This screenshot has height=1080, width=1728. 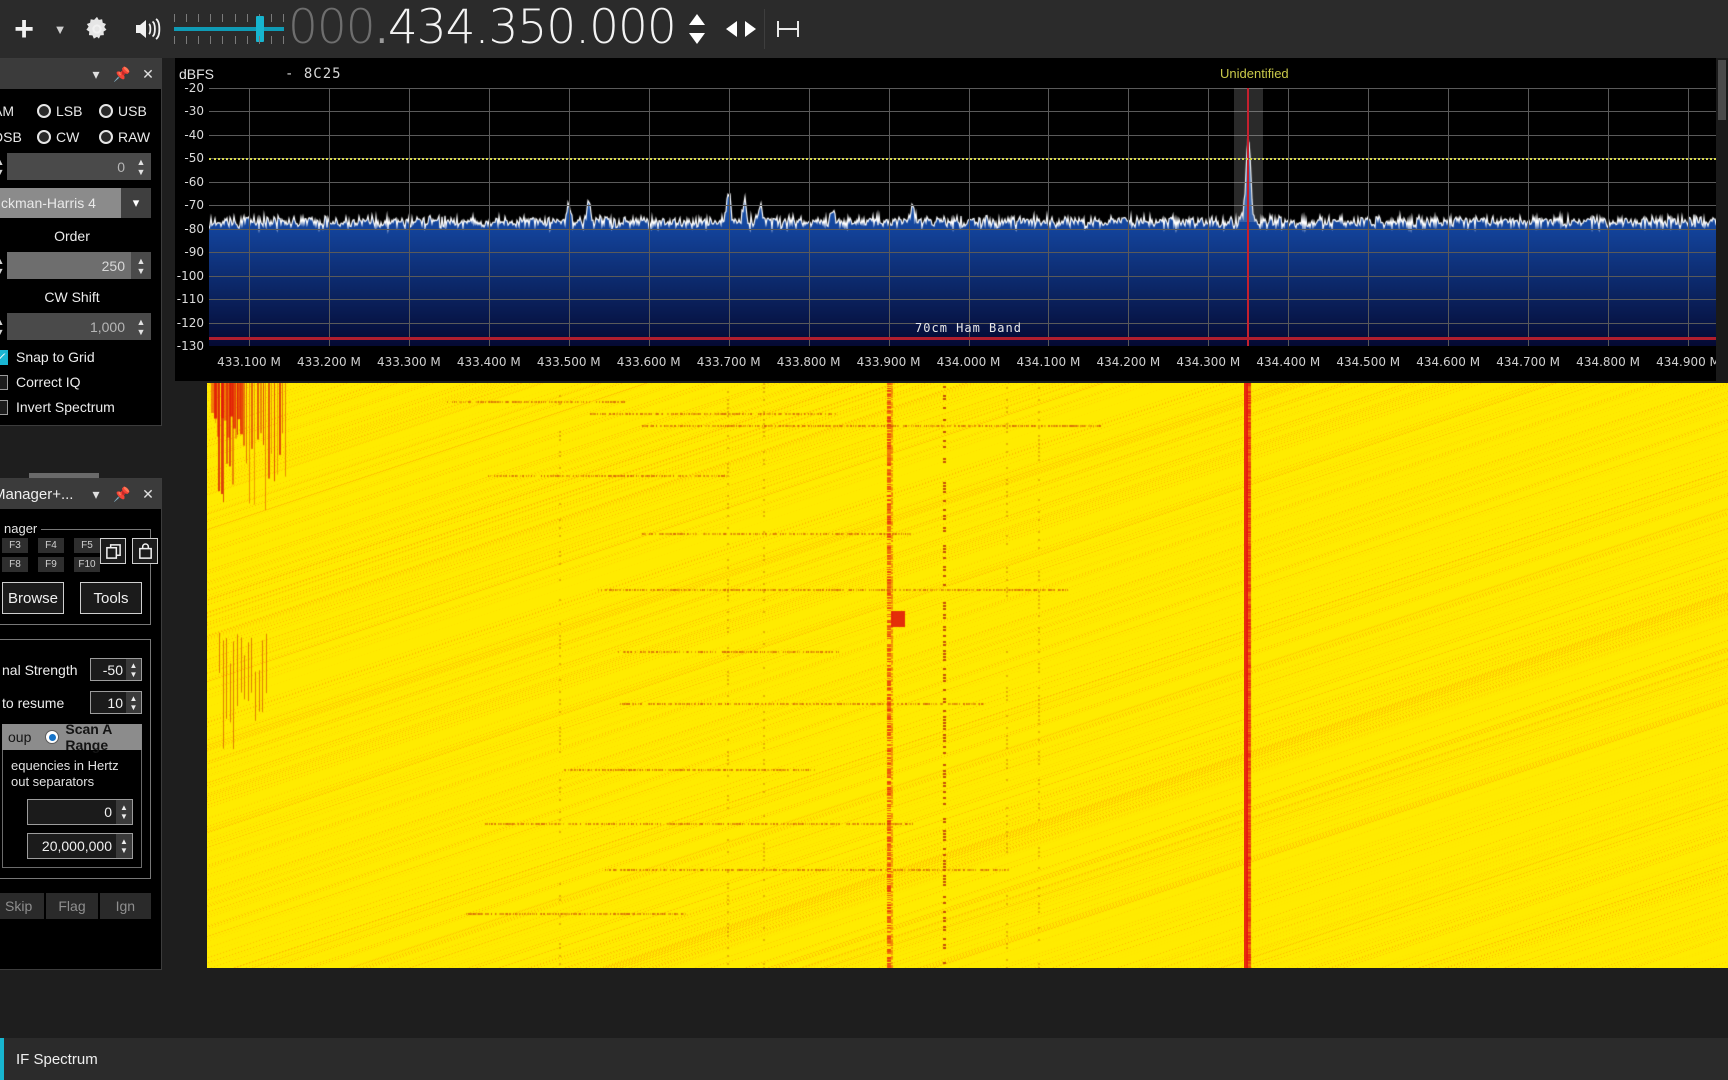 I want to click on waterfall-vfo-line, so click(x=1246, y=675).